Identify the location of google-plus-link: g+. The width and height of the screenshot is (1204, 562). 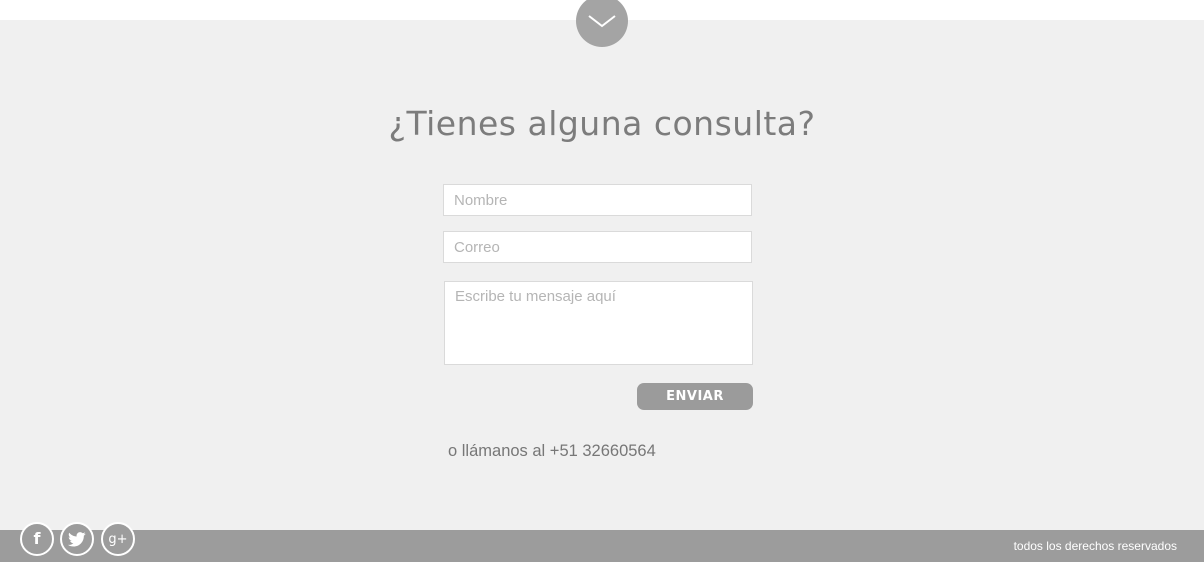
(118, 539).